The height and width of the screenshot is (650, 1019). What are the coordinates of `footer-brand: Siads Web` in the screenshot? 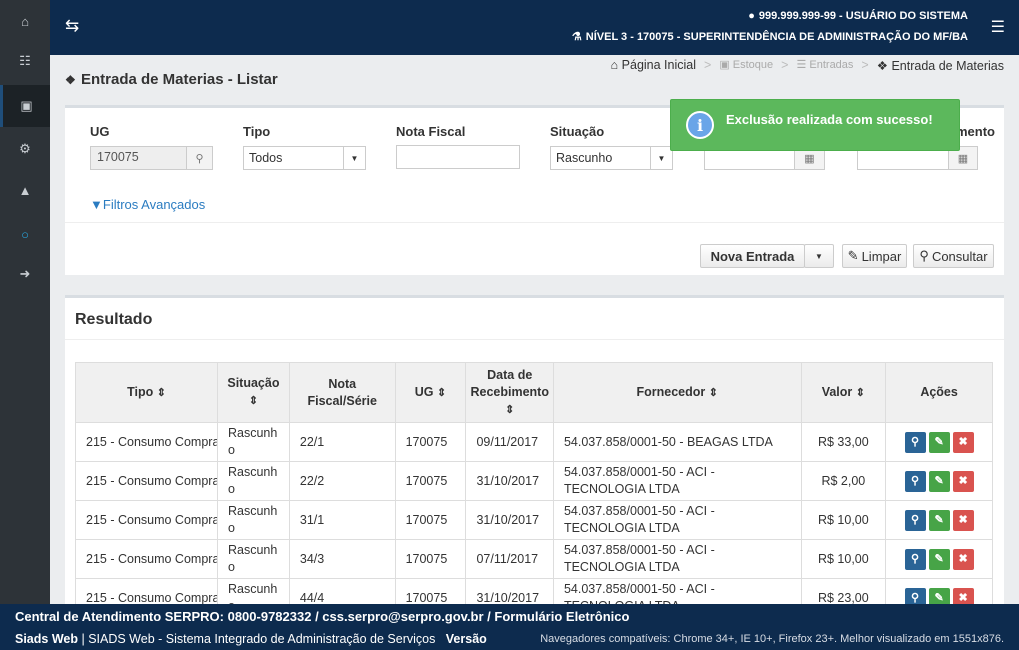 It's located at (46, 639).